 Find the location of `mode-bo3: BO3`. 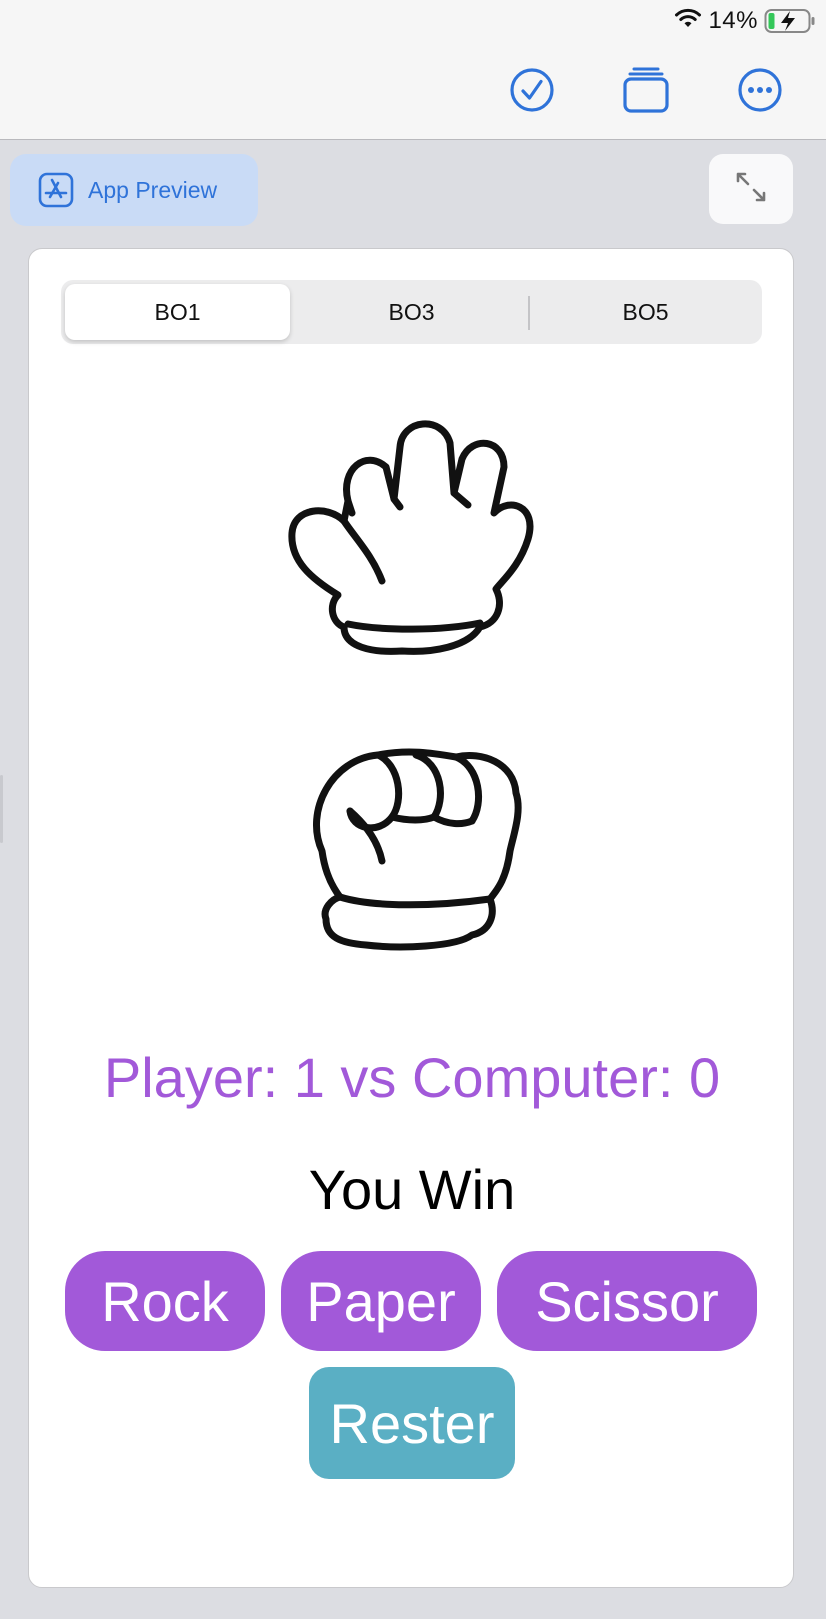

mode-bo3: BO3 is located at coordinates (411, 312).